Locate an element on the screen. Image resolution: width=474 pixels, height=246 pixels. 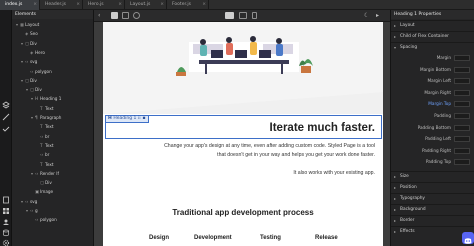
spacing-field: Padding Top is located at coordinates (448, 162).